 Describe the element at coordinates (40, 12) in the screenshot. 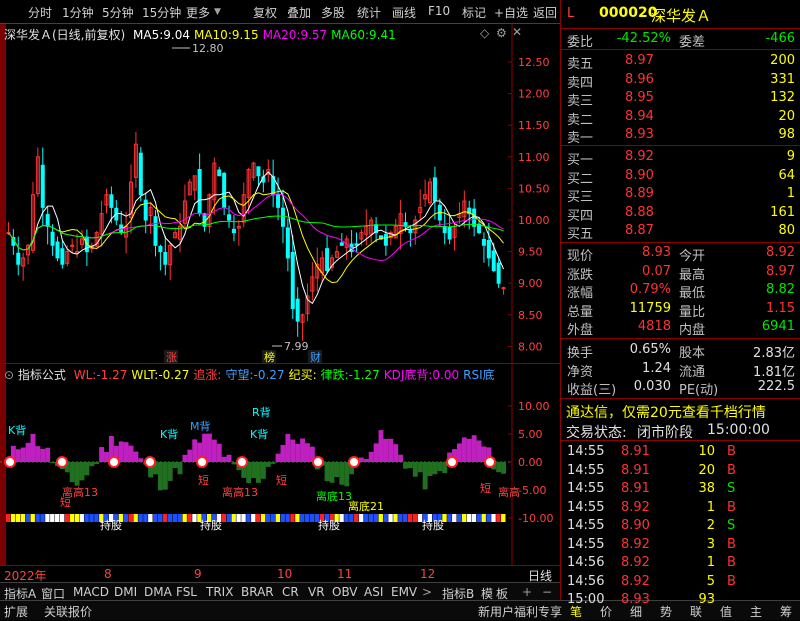

I see `tab-fenshi: 分时` at that location.